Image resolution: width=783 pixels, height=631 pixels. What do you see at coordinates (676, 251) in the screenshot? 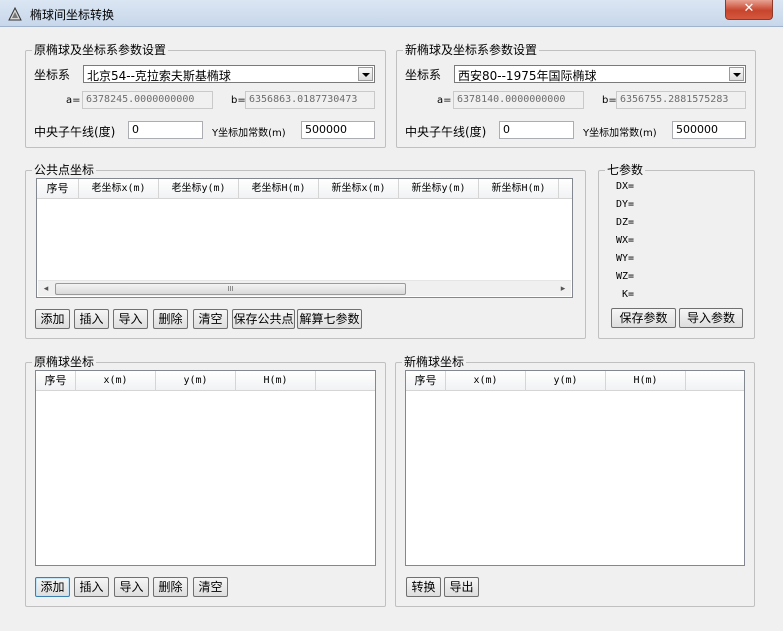
I see `seven-params-group: 七参数 DX= DY= DZ= WX= WY= WZ= K= 保存参数 导入参数` at bounding box center [676, 251].